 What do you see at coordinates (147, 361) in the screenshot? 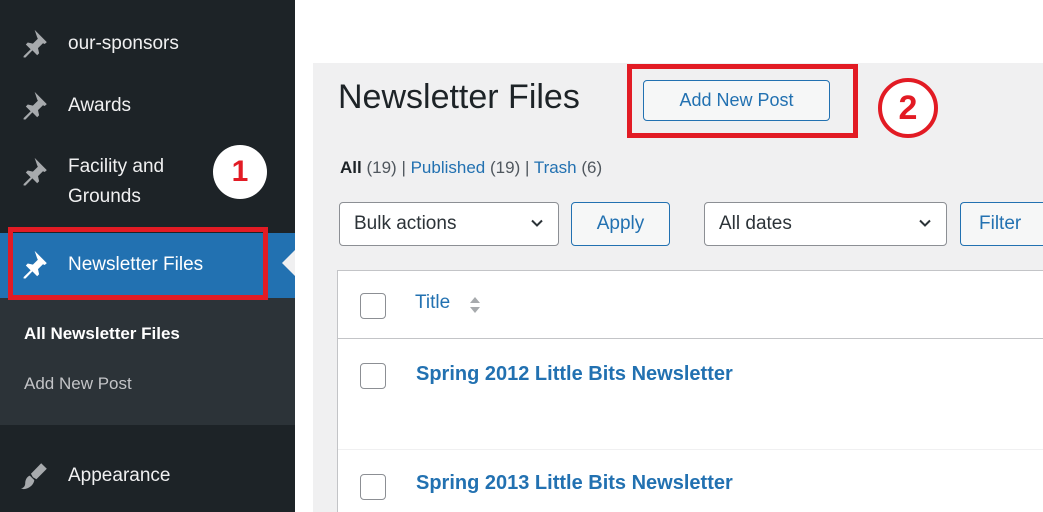
I see `sidebar-submenu: All Newsletter Files Add New Post` at bounding box center [147, 361].